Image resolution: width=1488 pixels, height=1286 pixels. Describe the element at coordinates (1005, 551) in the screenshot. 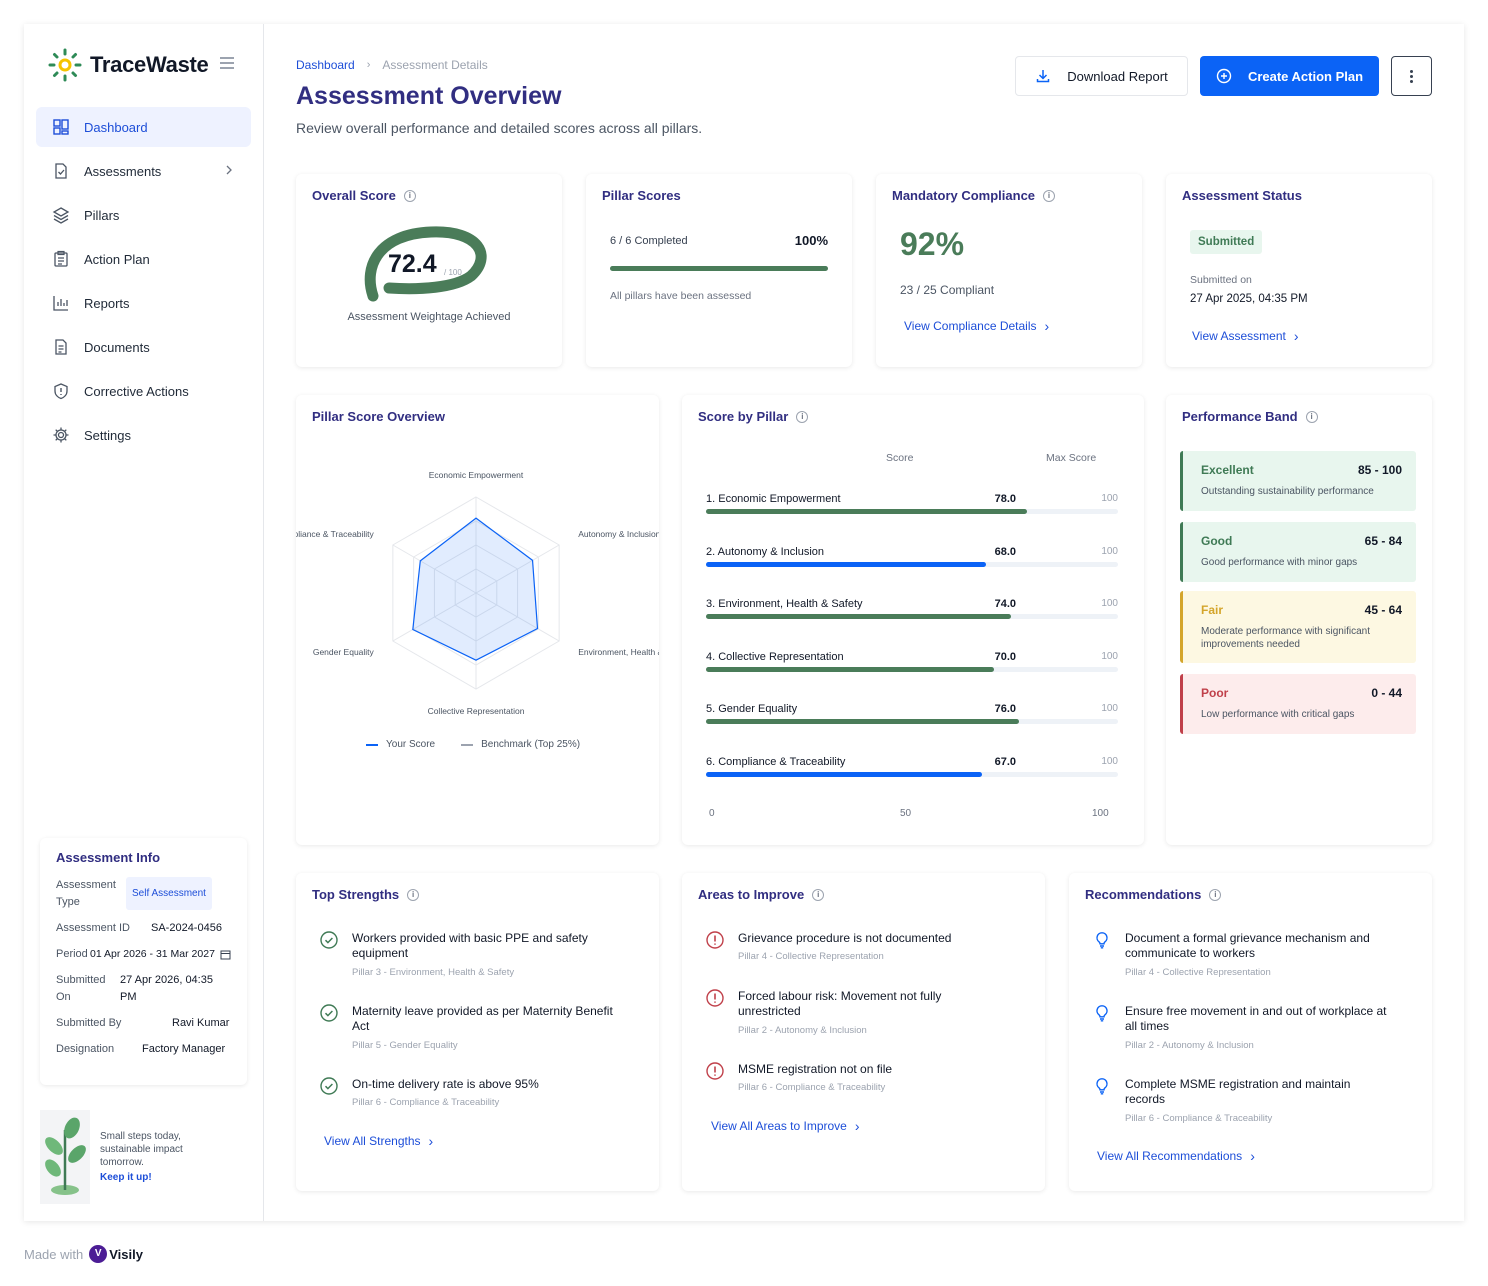

I see `pillar-bar-value: 68.0` at that location.